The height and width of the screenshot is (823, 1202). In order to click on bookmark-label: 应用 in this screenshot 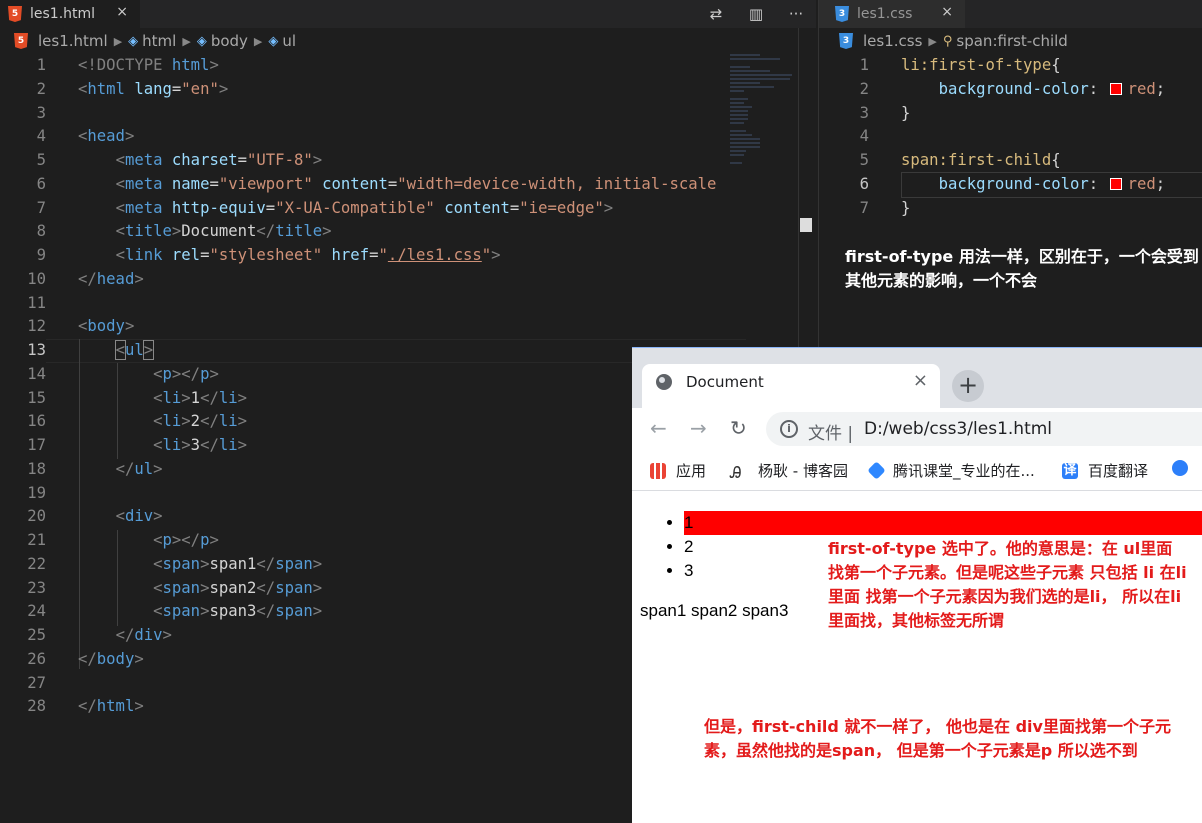, I will do `click(691, 471)`.